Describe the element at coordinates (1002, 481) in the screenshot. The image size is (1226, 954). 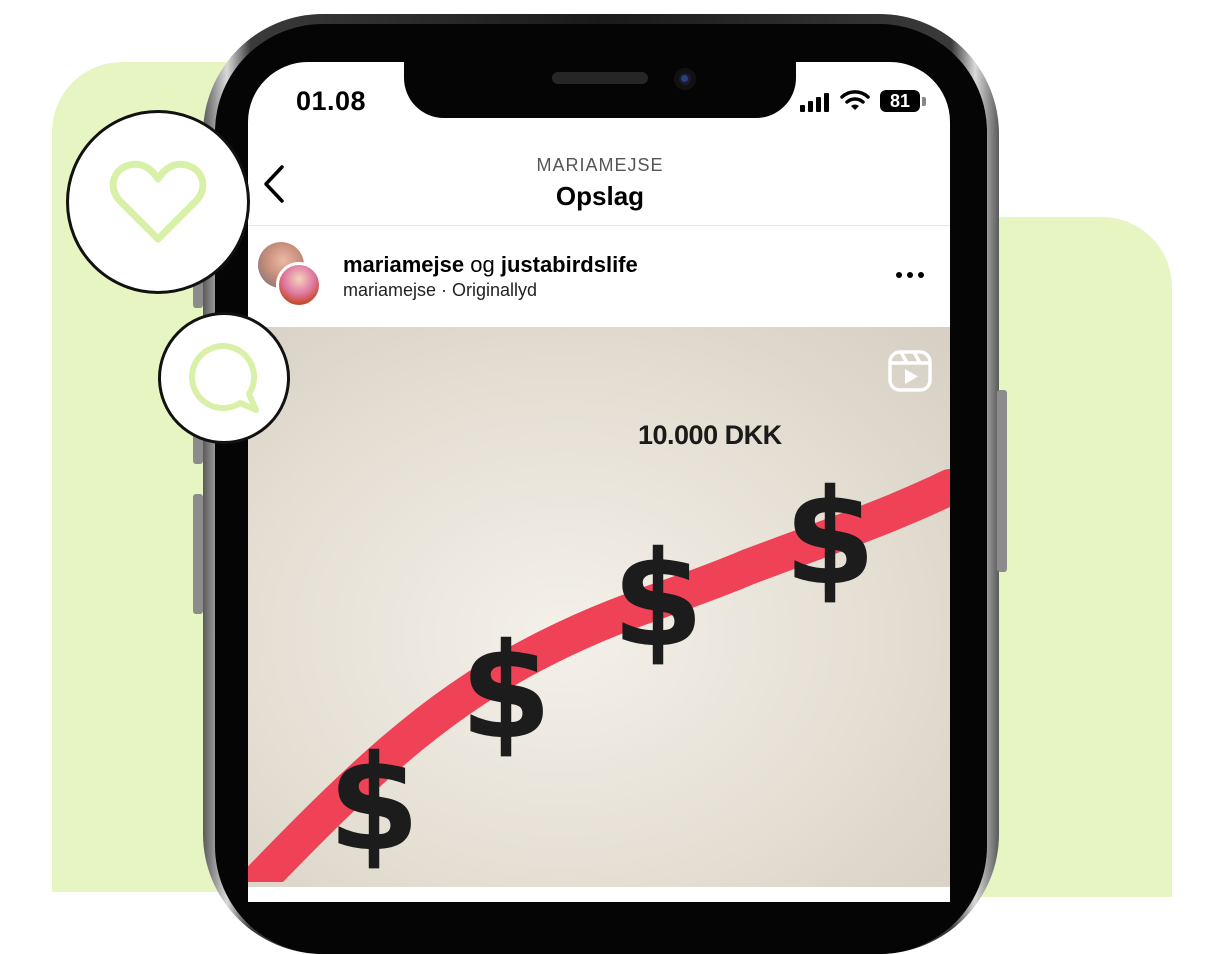
I see `phone-power-button` at that location.